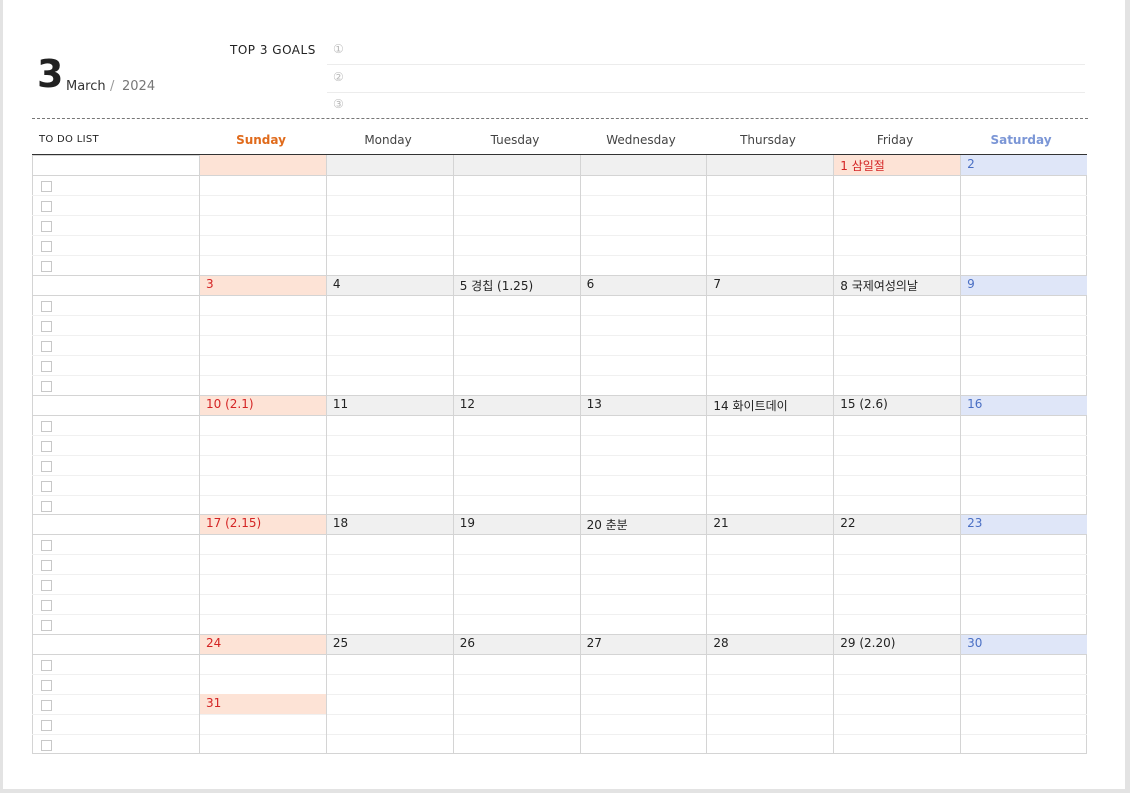  What do you see at coordinates (139, 86) in the screenshot?
I see `month-year: 2024` at bounding box center [139, 86].